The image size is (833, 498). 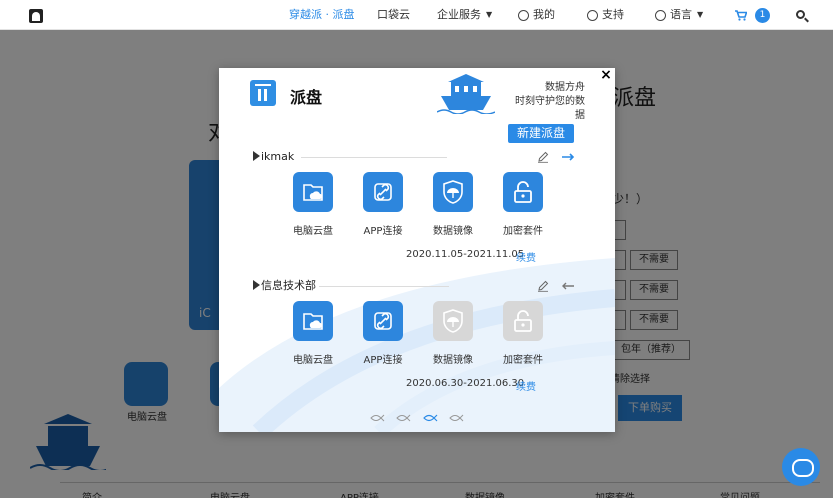 I want to click on ark-ship-icon, so click(x=466, y=94).